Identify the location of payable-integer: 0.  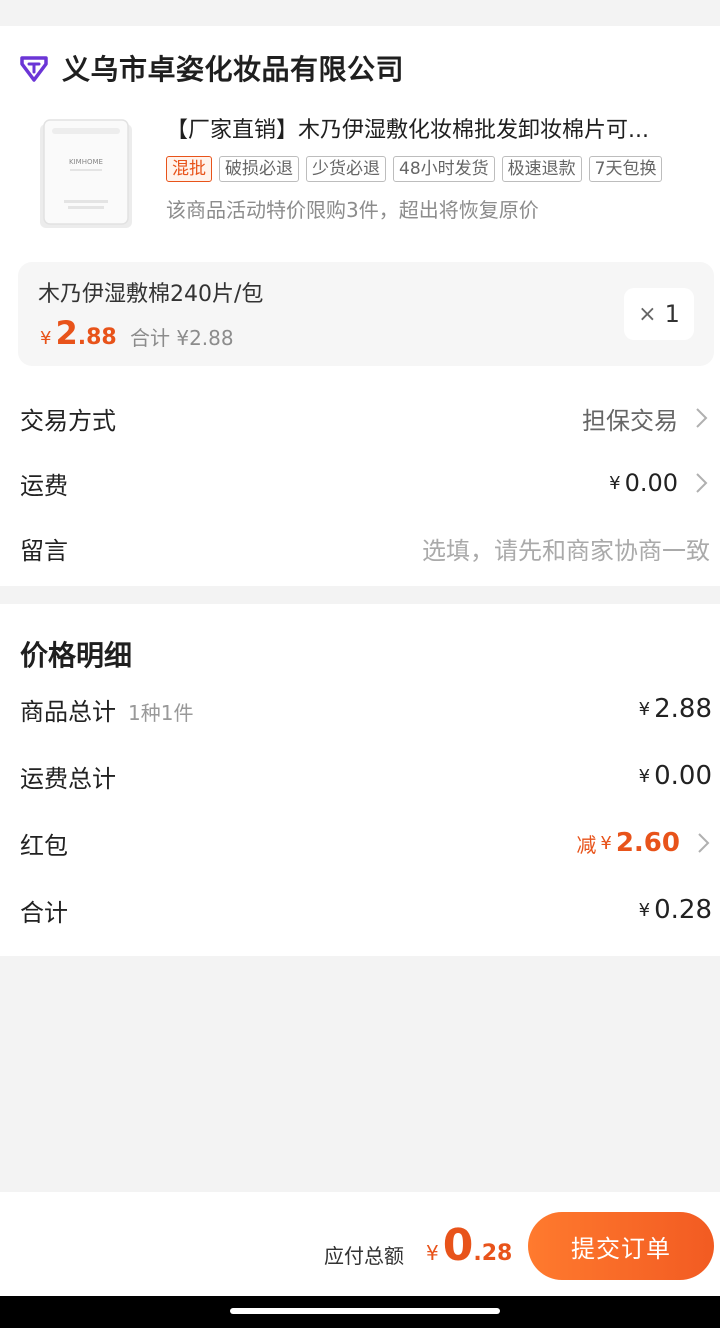
(458, 1245).